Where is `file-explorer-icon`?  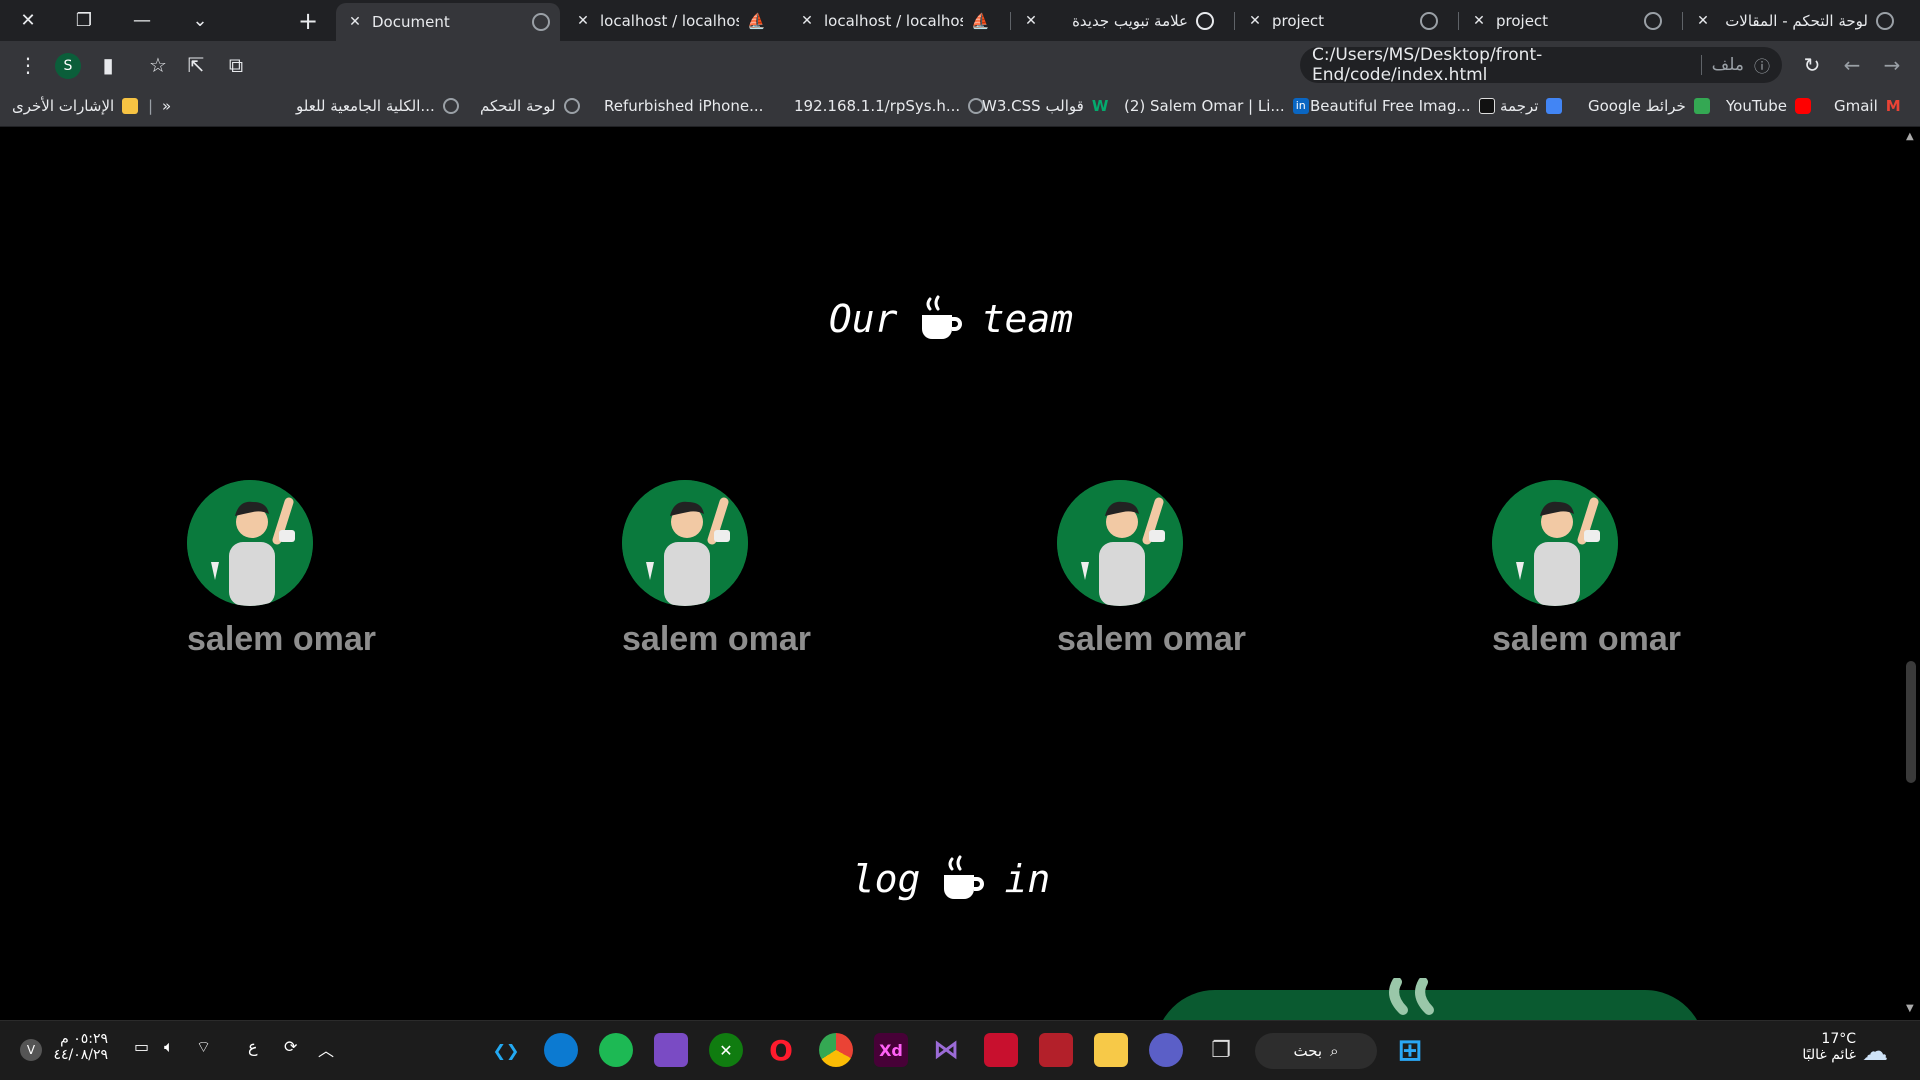 file-explorer-icon is located at coordinates (1111, 1050).